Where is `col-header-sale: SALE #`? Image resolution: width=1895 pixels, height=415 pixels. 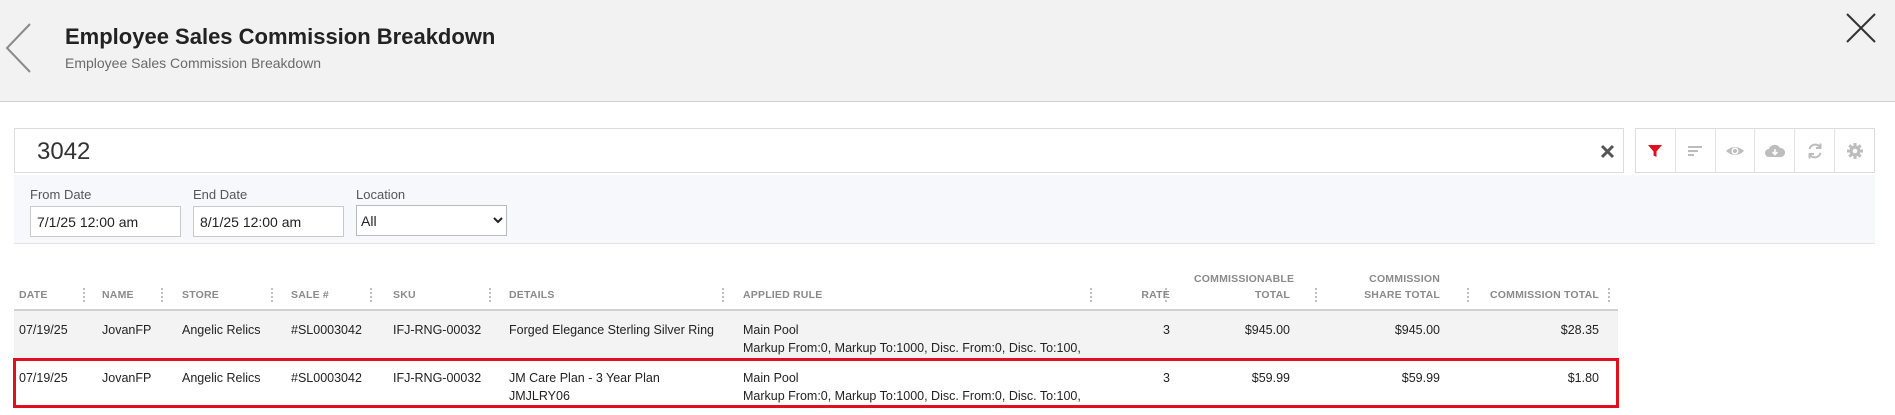 col-header-sale: SALE # is located at coordinates (310, 295).